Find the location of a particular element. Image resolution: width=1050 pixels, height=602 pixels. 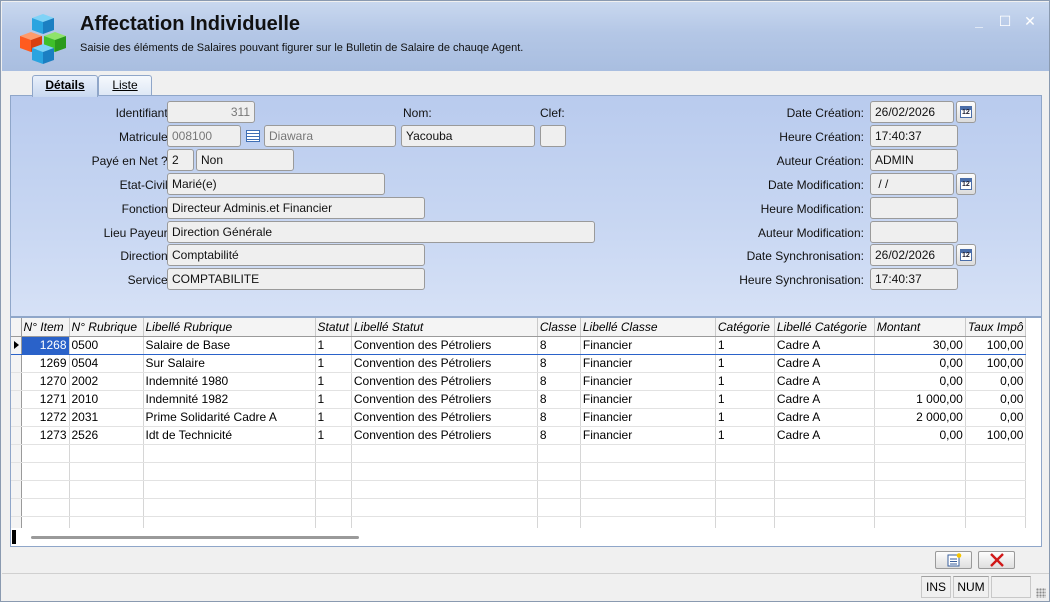

cell-montant: 2 000,00 is located at coordinates (920, 417).